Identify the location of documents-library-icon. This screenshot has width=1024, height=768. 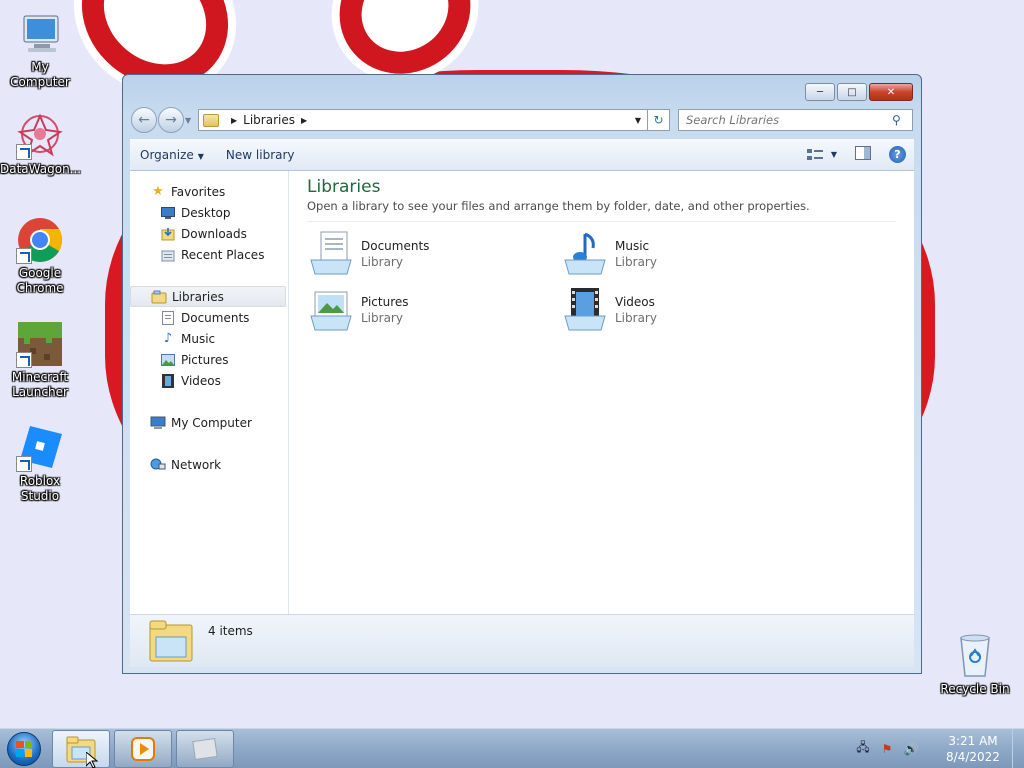
(331, 254).